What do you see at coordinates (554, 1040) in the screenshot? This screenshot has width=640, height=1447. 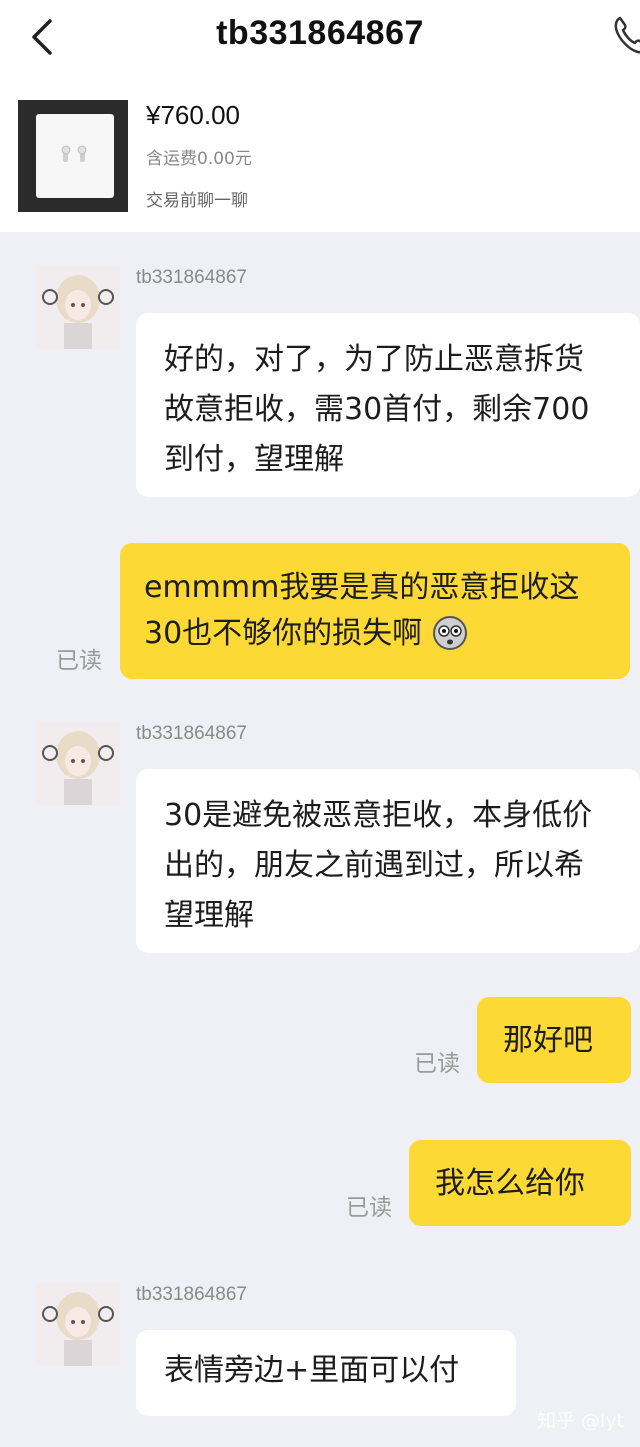 I see `message-bubble: 那好吧` at bounding box center [554, 1040].